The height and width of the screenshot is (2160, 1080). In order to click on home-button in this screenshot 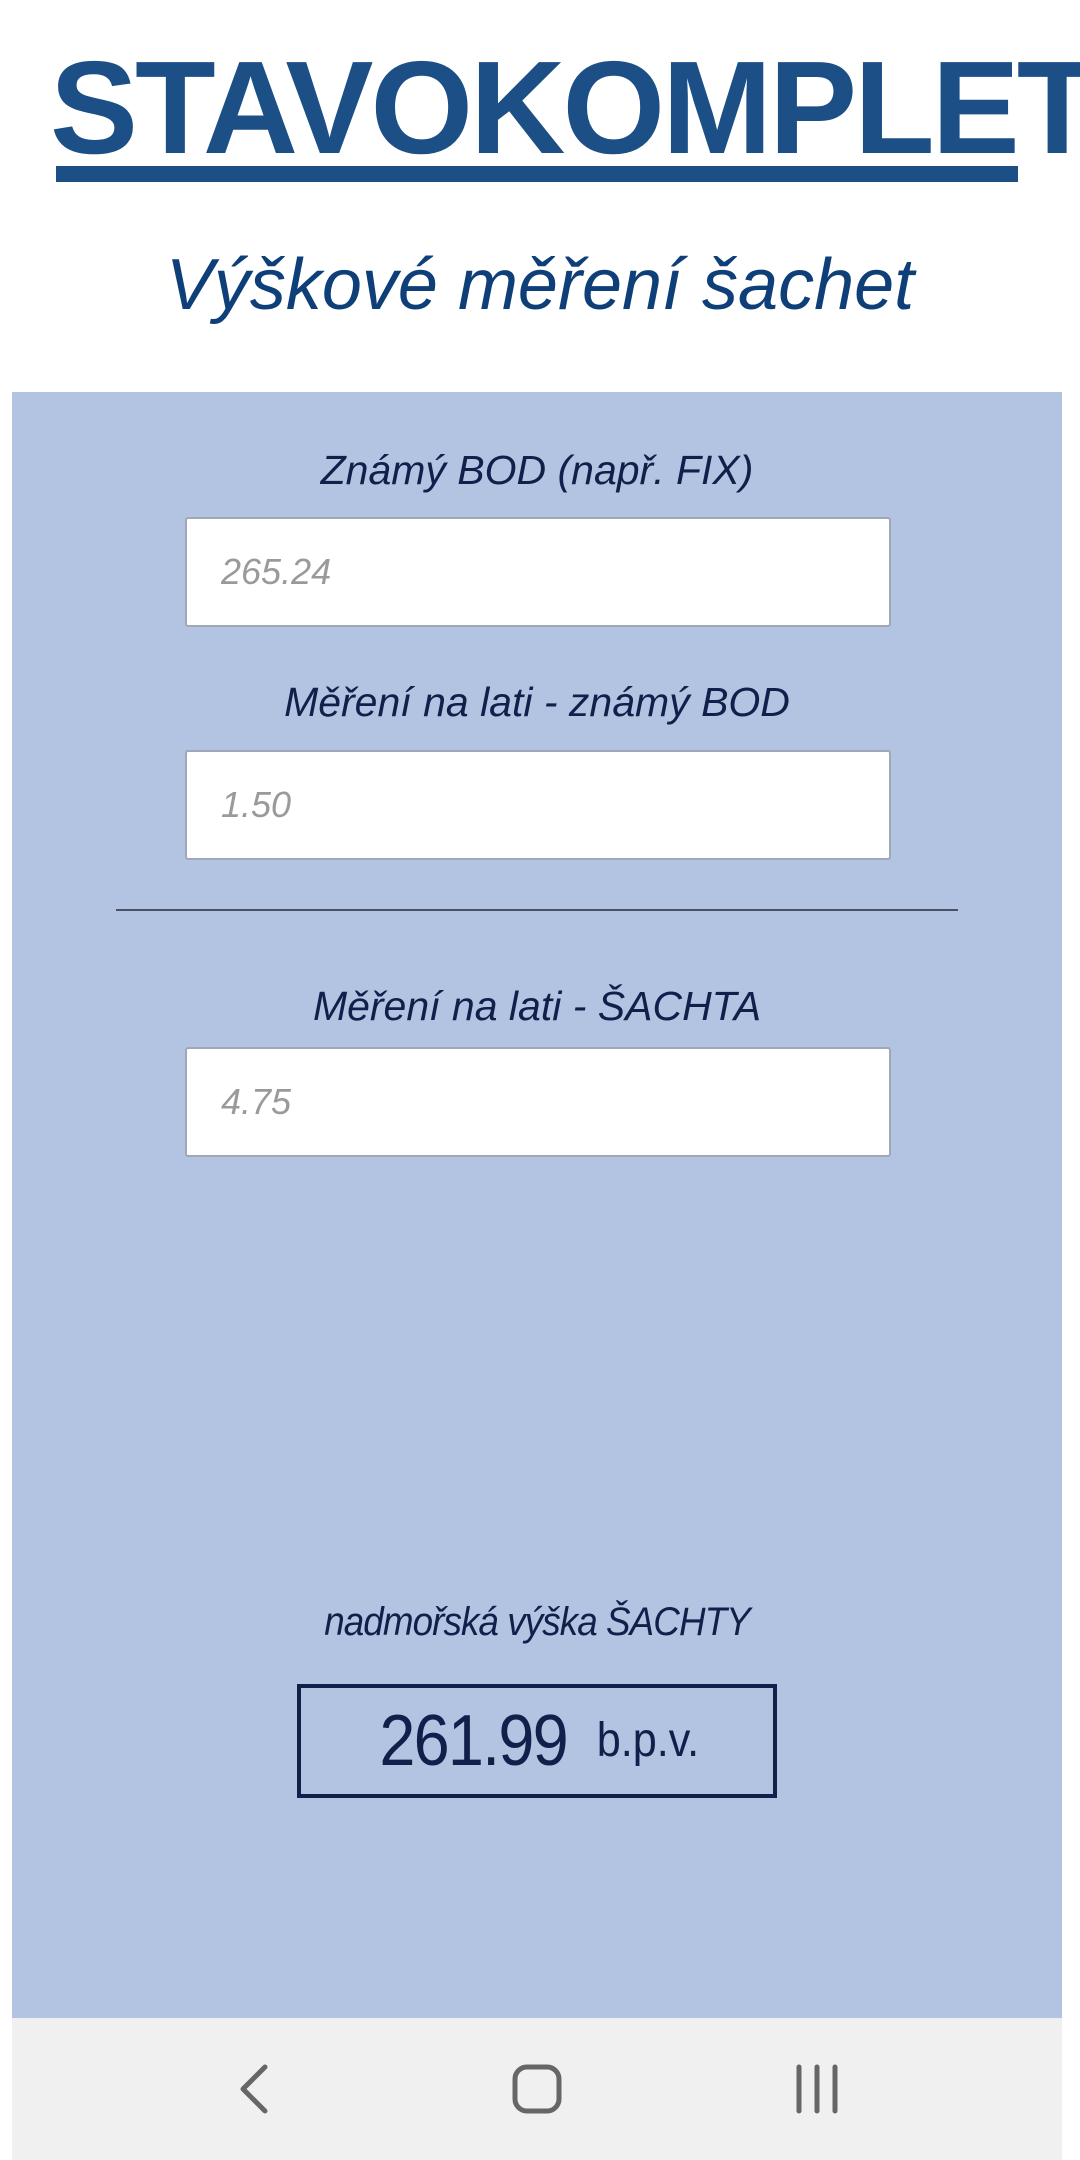, I will do `click(537, 2089)`.